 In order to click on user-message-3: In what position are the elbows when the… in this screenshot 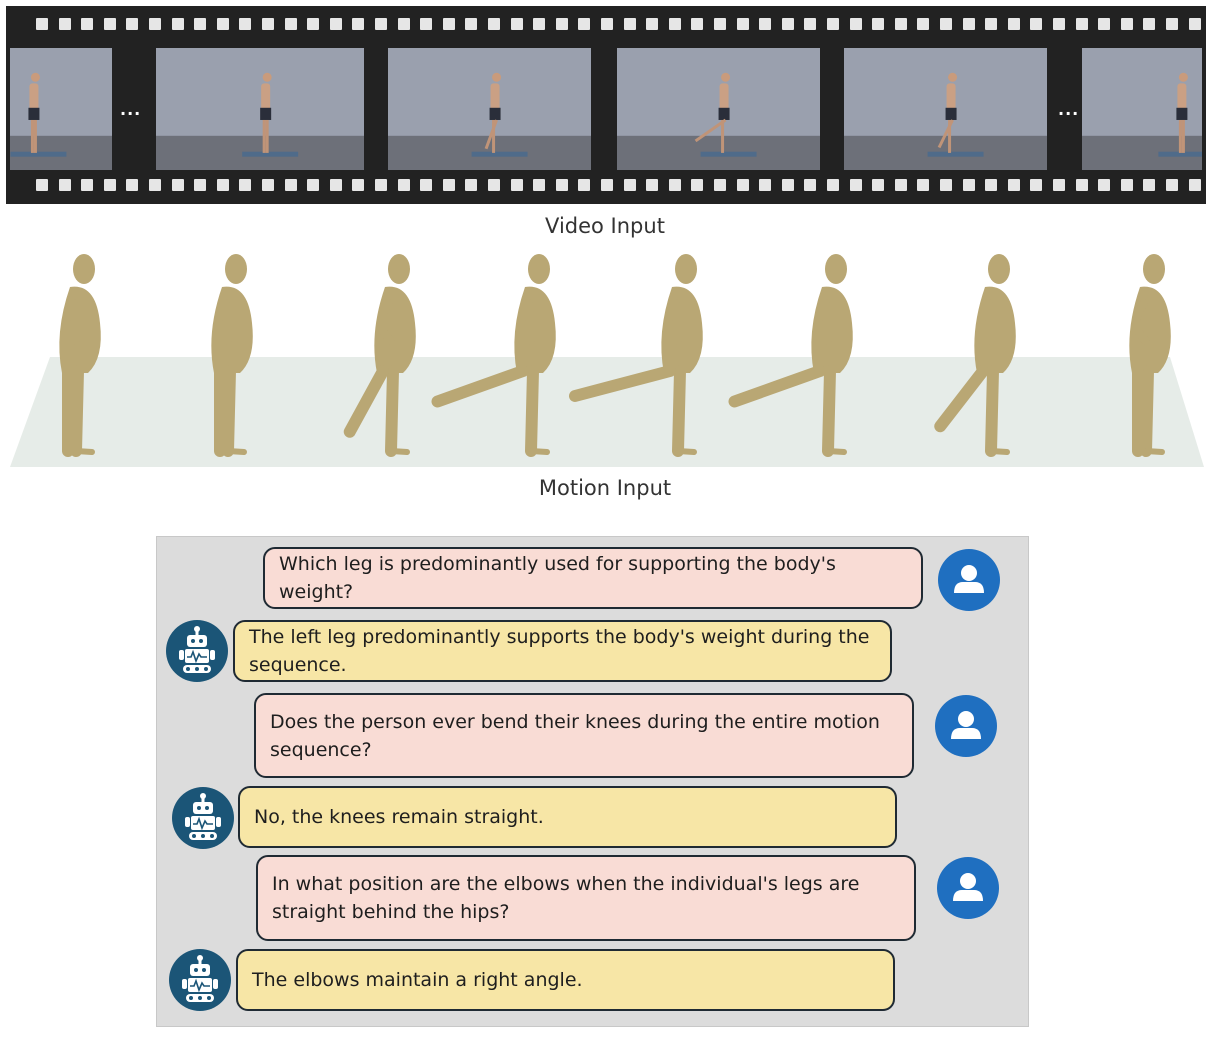, I will do `click(586, 898)`.